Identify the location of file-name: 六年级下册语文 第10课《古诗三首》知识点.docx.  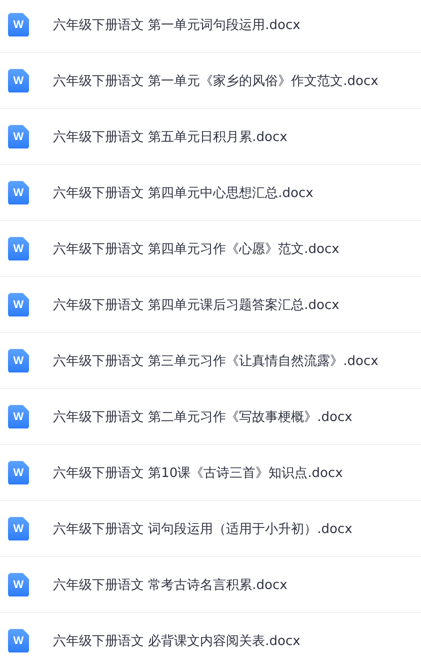
(198, 473).